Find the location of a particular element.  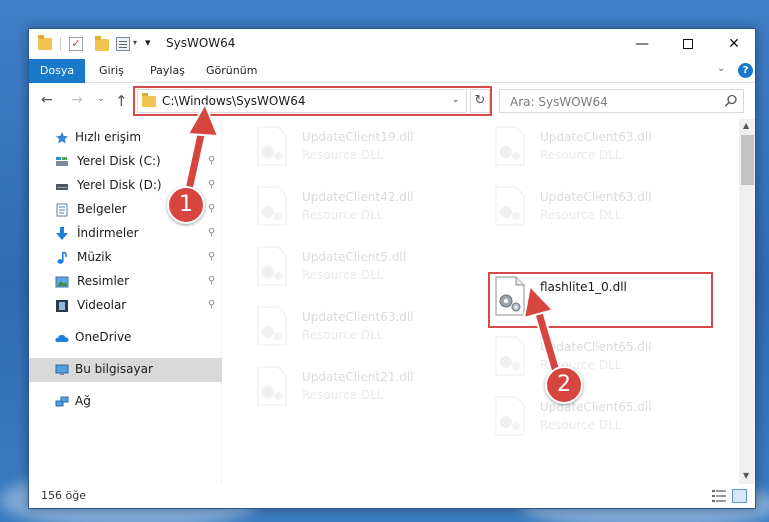

new-folder-icon is located at coordinates (102, 43).